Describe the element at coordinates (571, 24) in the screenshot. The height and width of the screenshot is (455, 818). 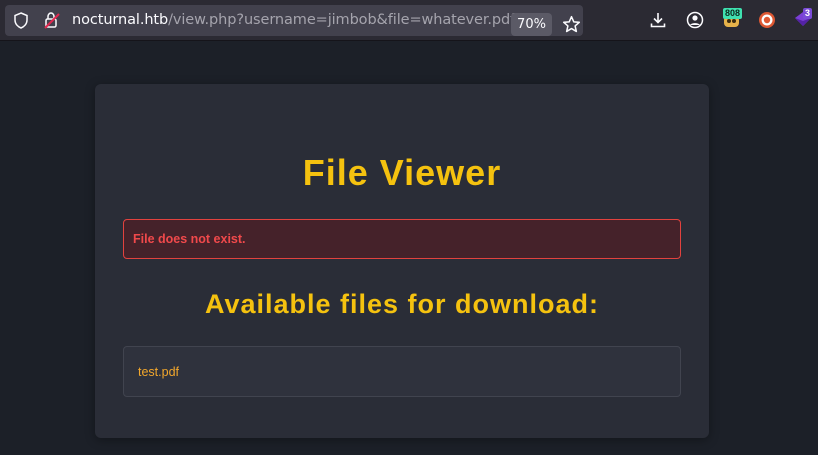
I see `bookmark-star-icon` at that location.